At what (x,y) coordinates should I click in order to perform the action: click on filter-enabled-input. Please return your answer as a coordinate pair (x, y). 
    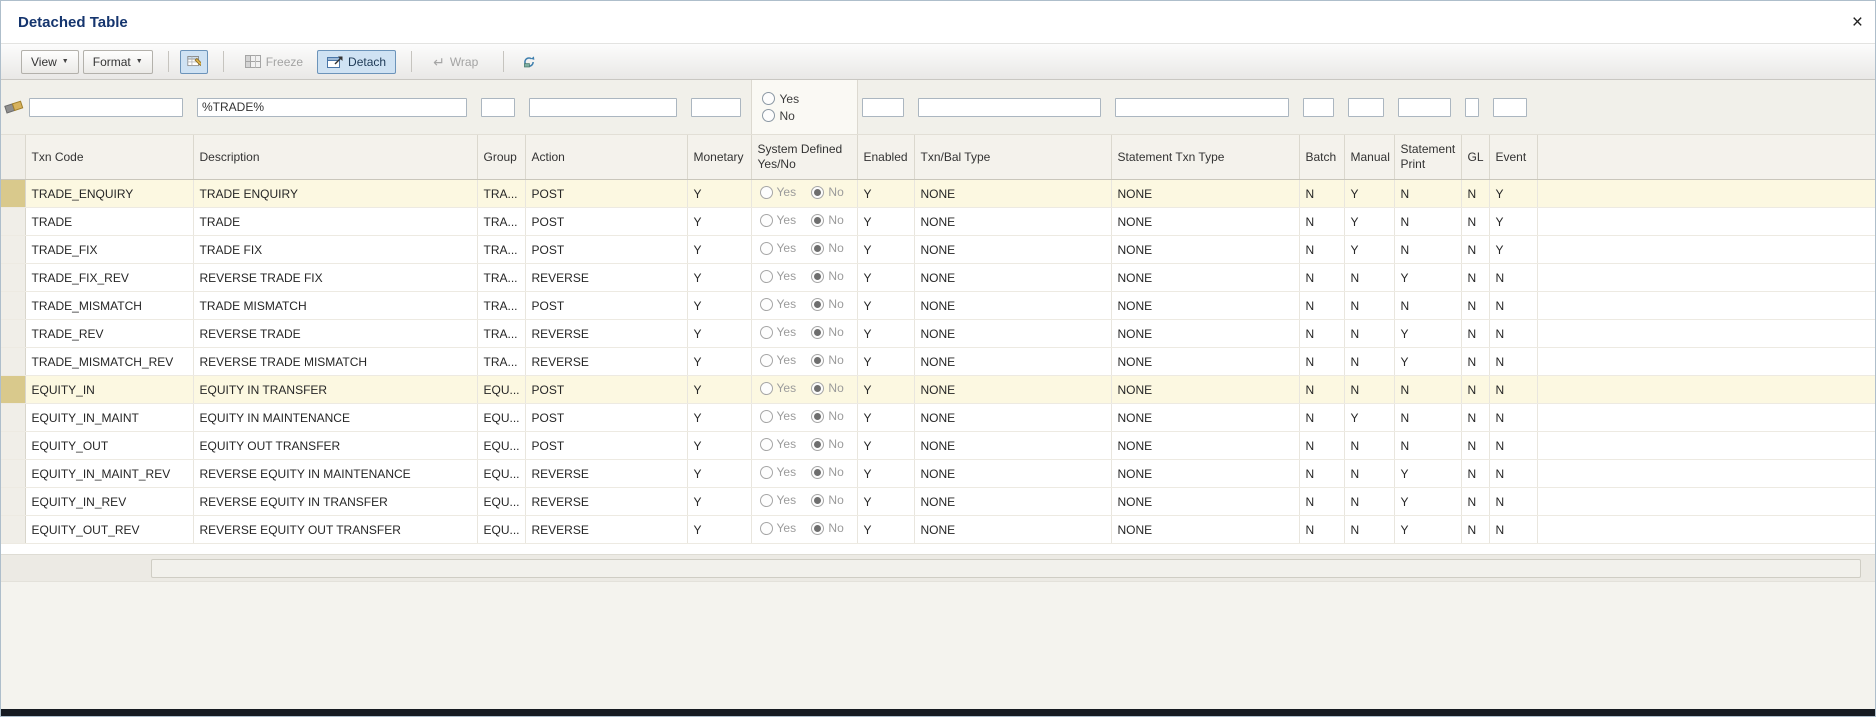
    Looking at the image, I should click on (882, 107).